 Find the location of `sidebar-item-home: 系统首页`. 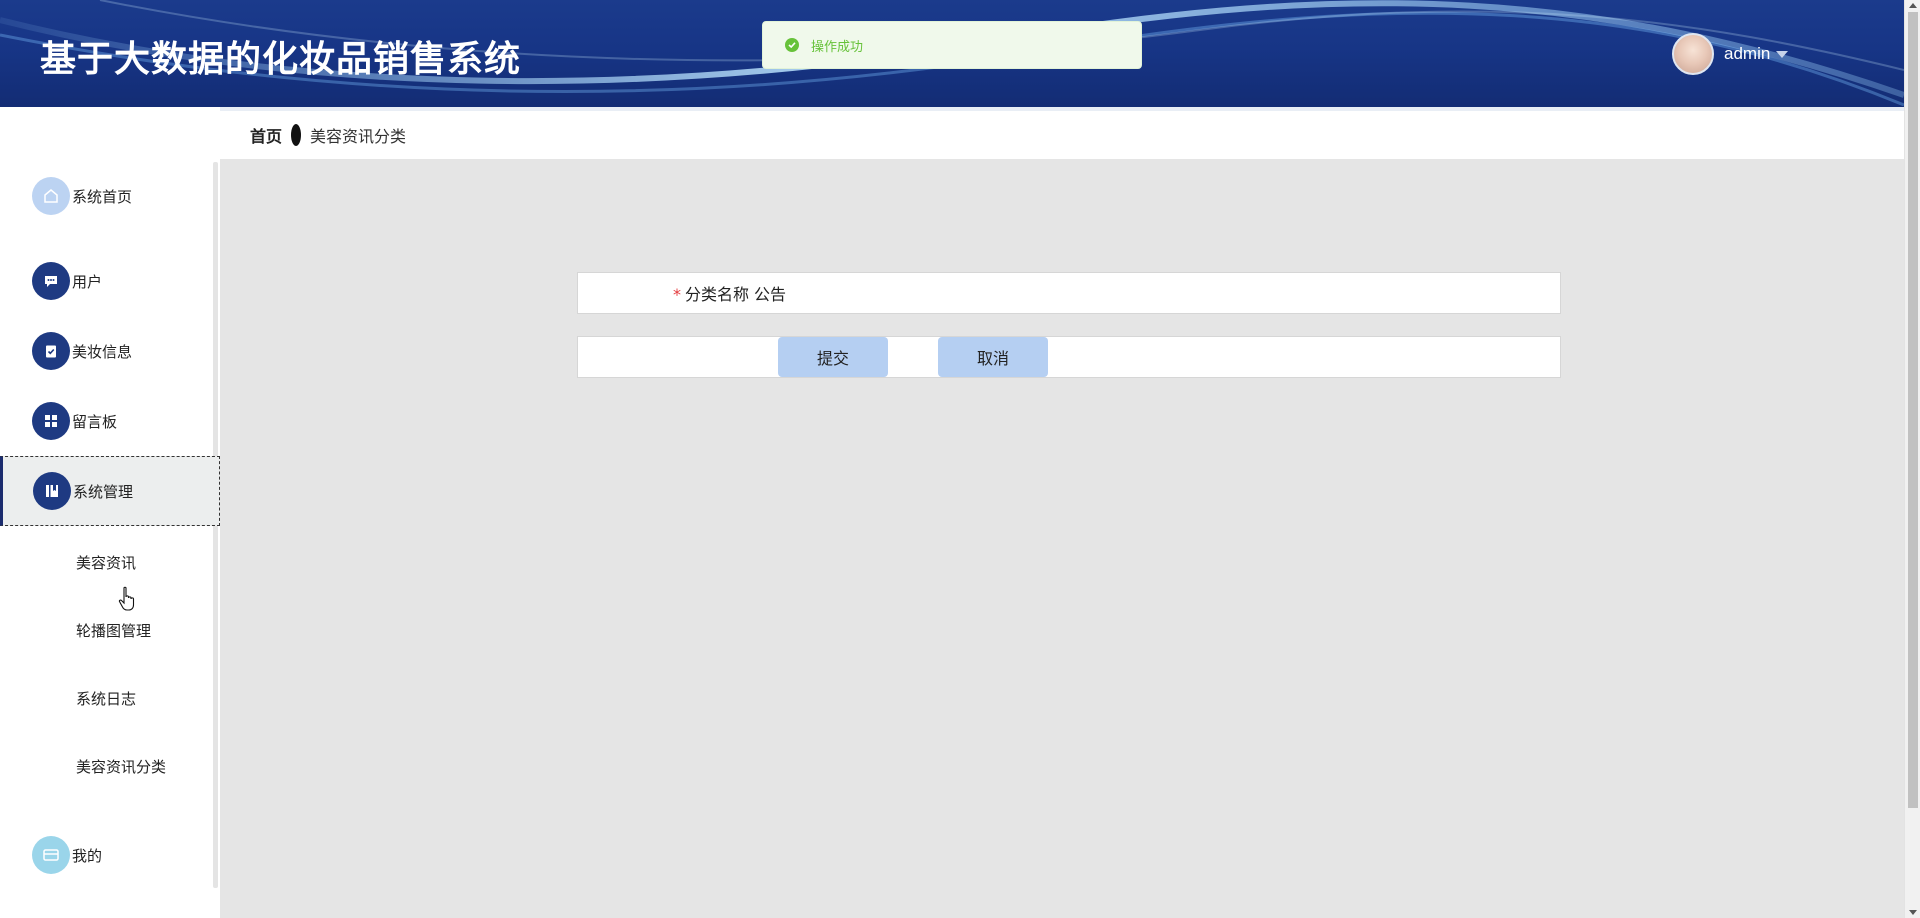

sidebar-item-home: 系统首页 is located at coordinates (110, 196).